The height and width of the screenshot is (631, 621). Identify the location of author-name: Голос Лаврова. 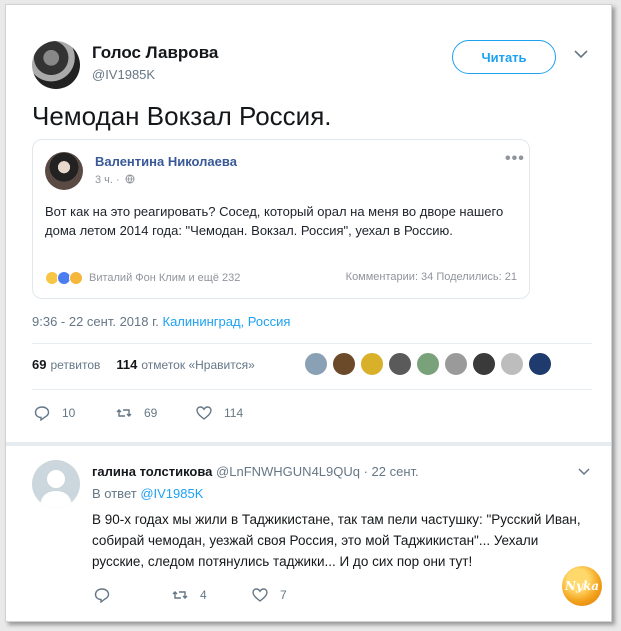
(155, 53).